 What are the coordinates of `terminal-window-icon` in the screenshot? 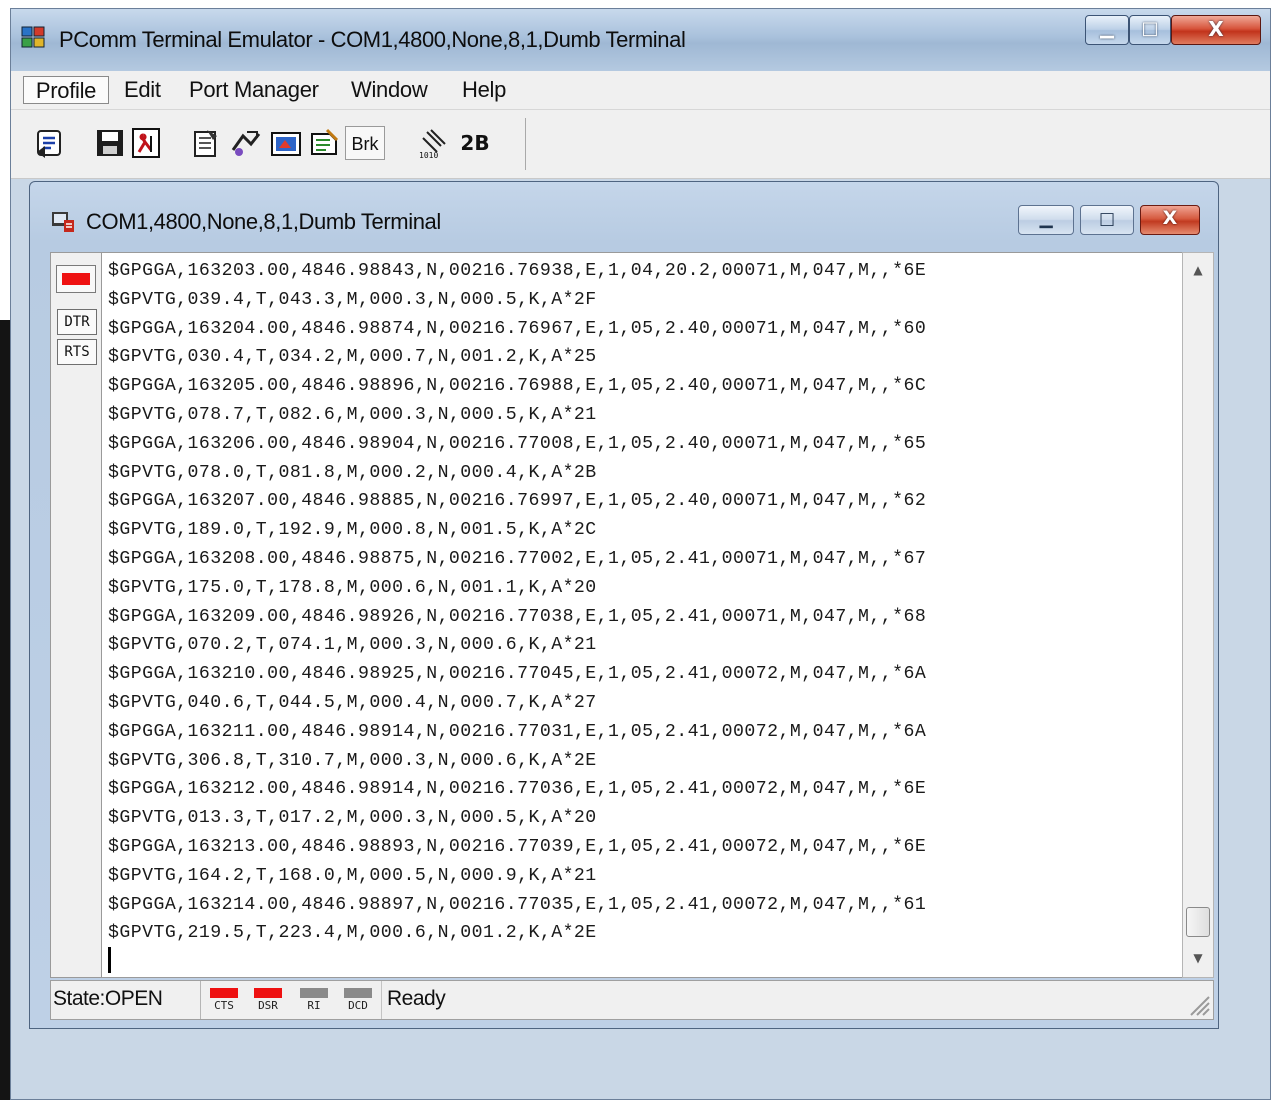 It's located at (63, 222).